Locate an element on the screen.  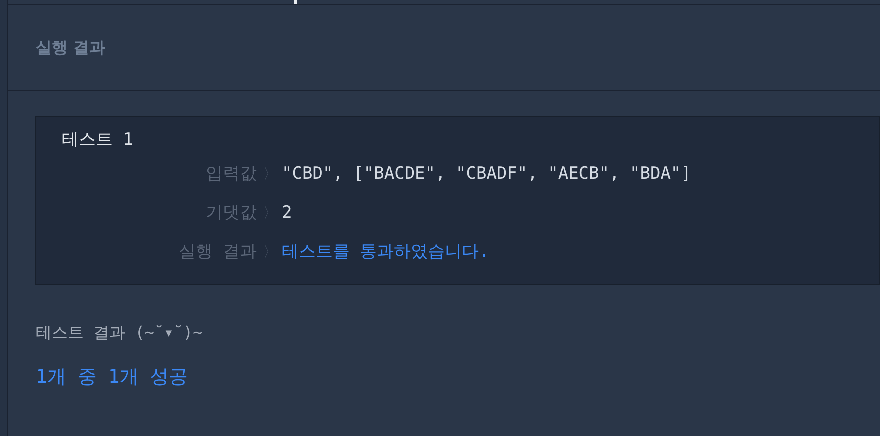
text-cursor is located at coordinates (295, 2).